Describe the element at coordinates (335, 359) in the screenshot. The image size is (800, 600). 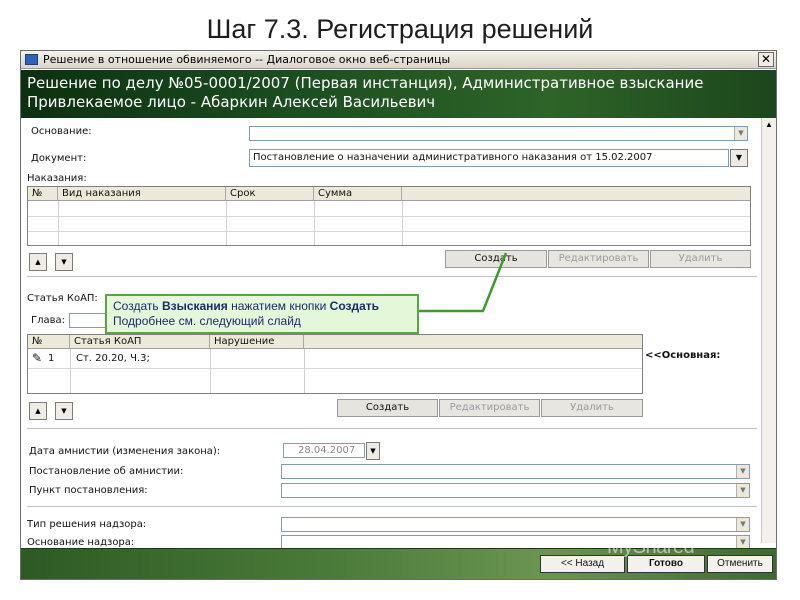
I see `table-row: ✎ 1 Ст. 20.20, Ч.3;` at that location.